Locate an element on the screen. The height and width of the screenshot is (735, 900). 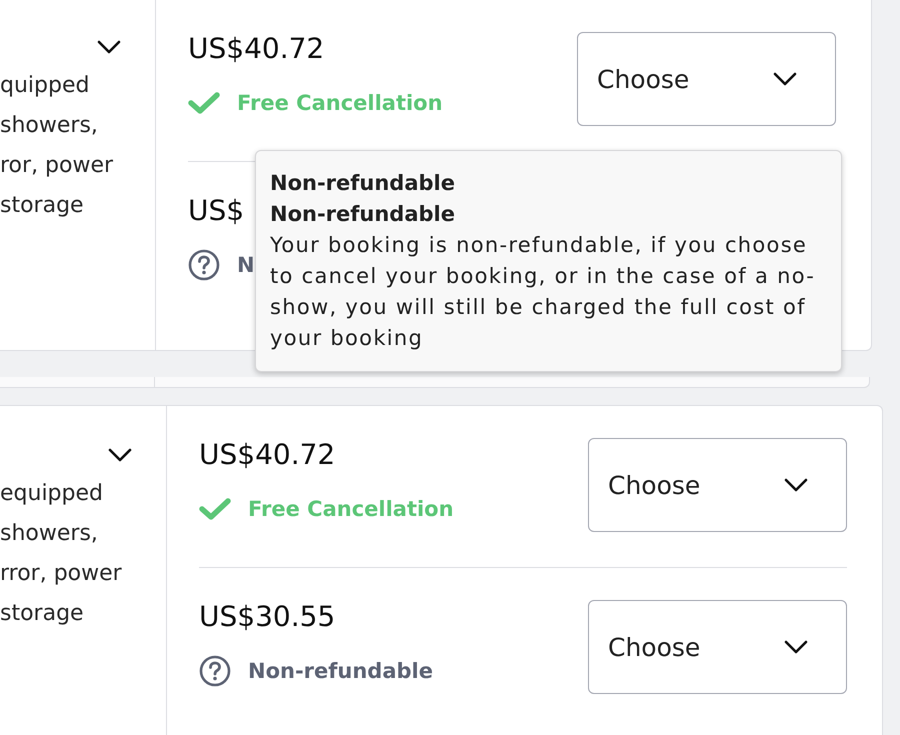
price-text: US$30.55 is located at coordinates (267, 617).